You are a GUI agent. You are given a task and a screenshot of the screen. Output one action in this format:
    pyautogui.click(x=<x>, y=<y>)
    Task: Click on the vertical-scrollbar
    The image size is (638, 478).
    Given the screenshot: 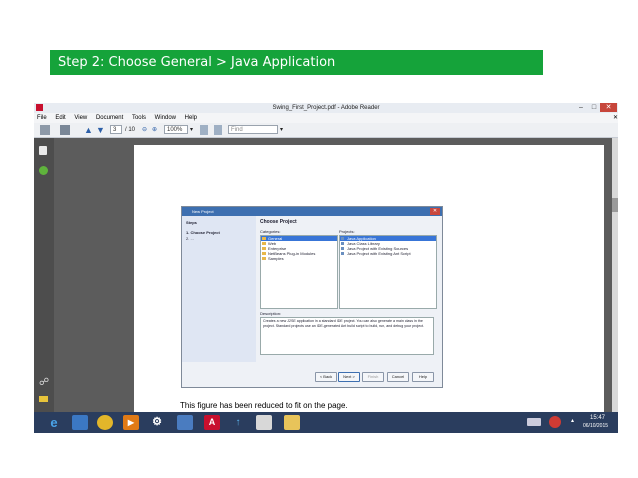 What is the action you would take?
    pyautogui.click(x=615, y=275)
    